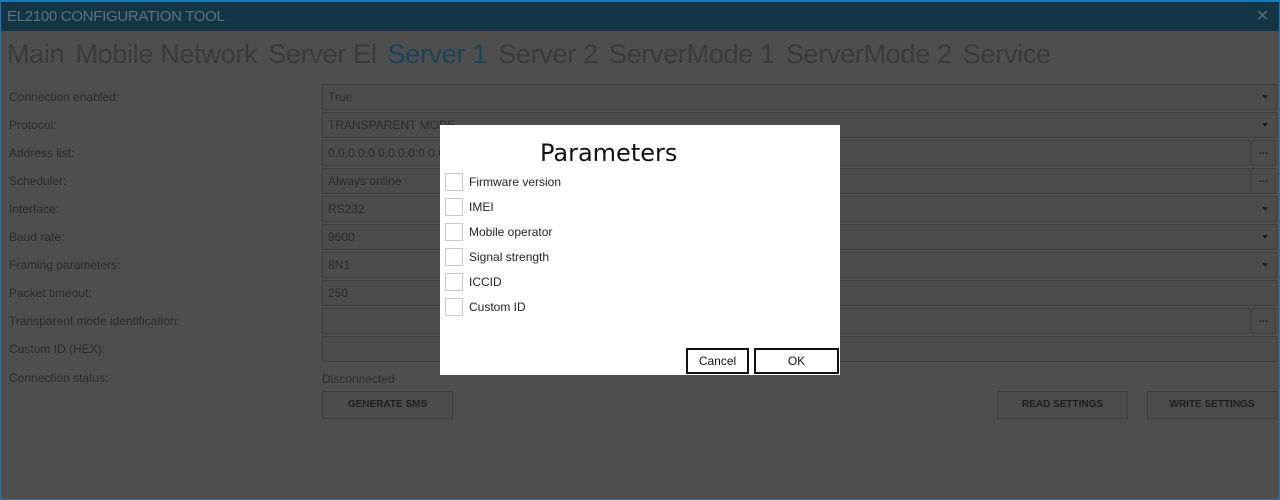  Describe the element at coordinates (33, 125) in the screenshot. I see `protocol-label: Protocol:` at that location.